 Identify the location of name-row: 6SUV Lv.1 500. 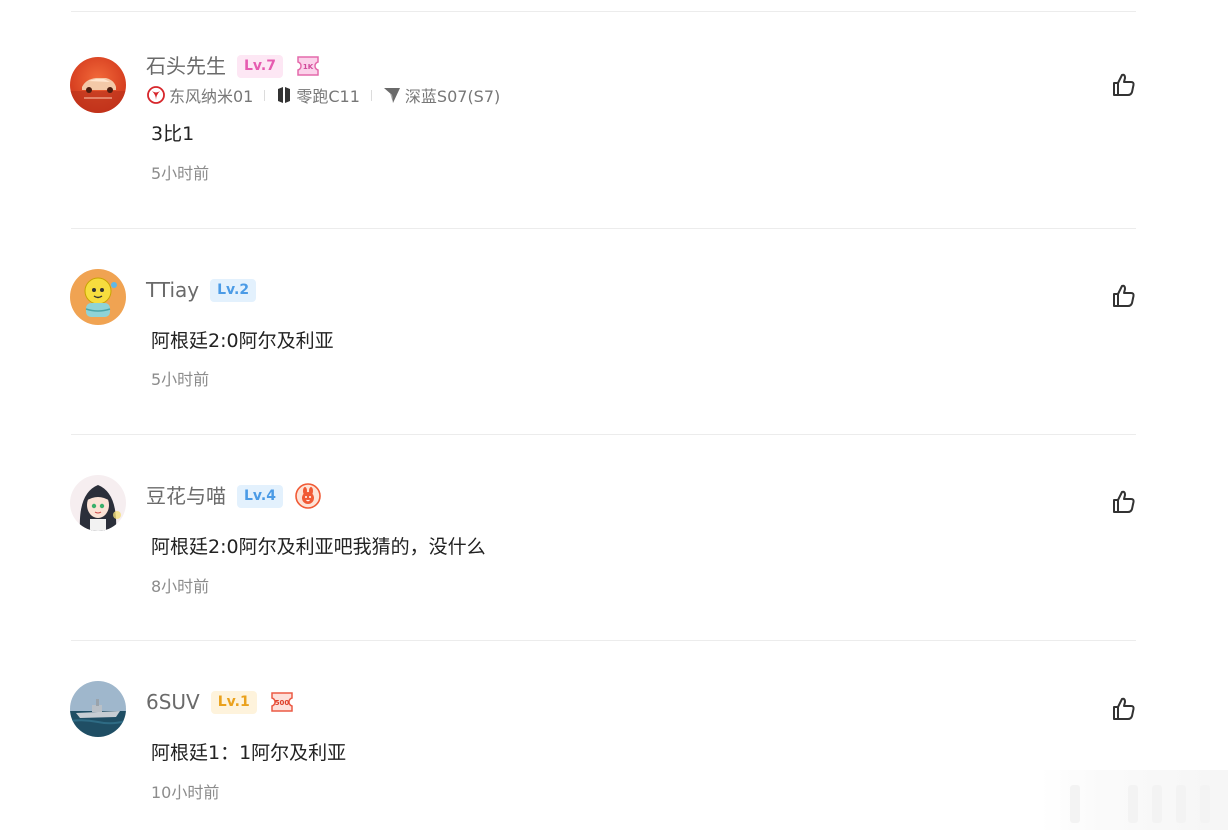
(220, 702).